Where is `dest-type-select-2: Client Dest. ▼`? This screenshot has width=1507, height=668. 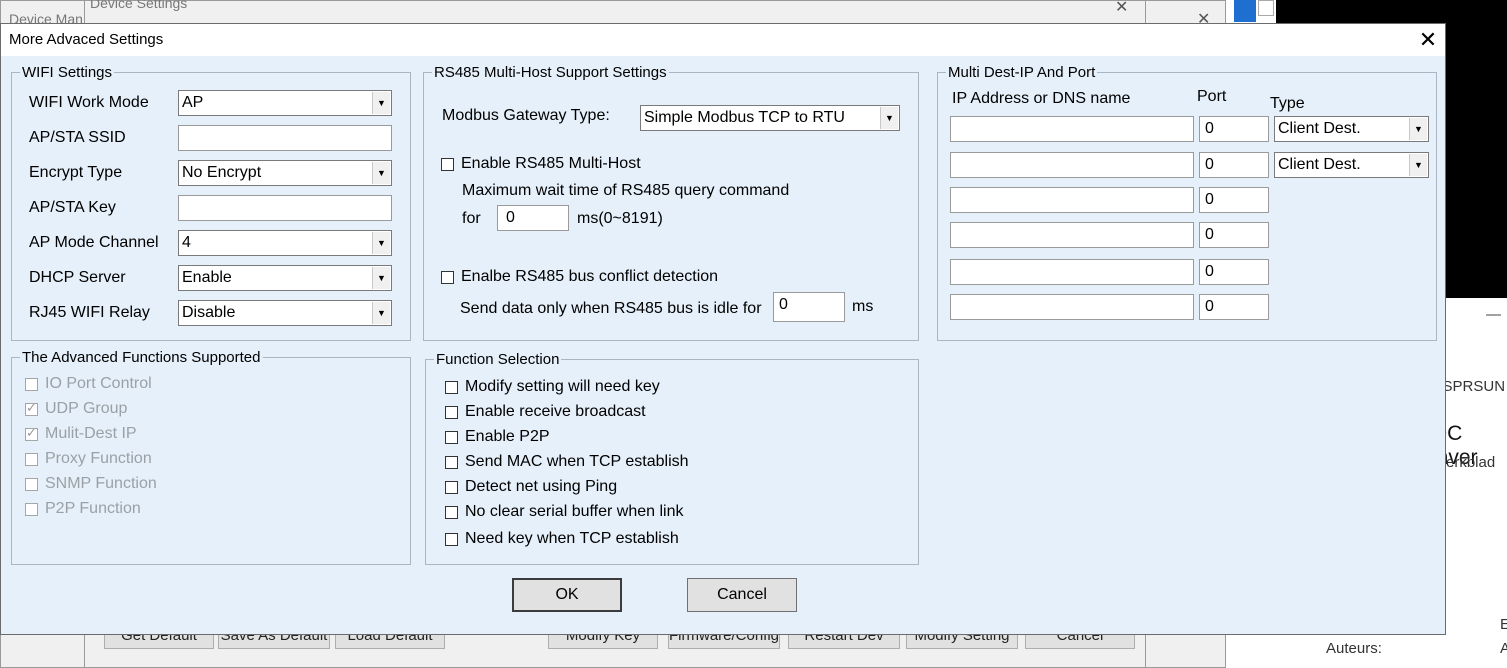
dest-type-select-2: Client Dest. ▼ is located at coordinates (1351, 165).